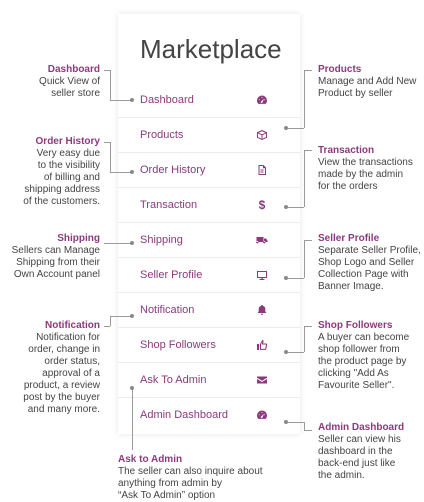  Describe the element at coordinates (363, 274) in the screenshot. I see `annotation-text: Collection Page with` at that location.